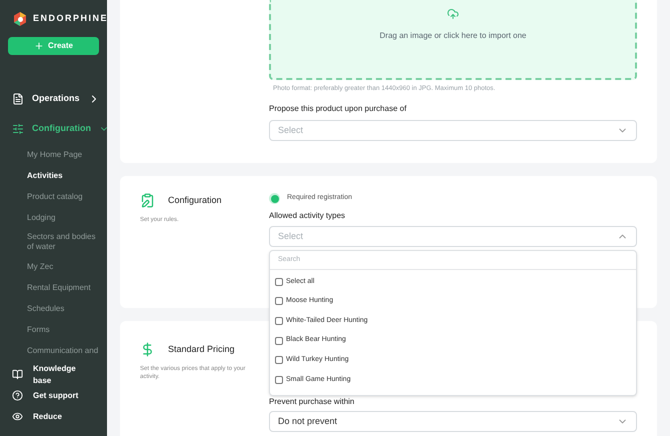 This screenshot has height=436, width=670. Describe the element at coordinates (453, 36) in the screenshot. I see `dropzone-text: Drag an image or click here to import one` at that location.